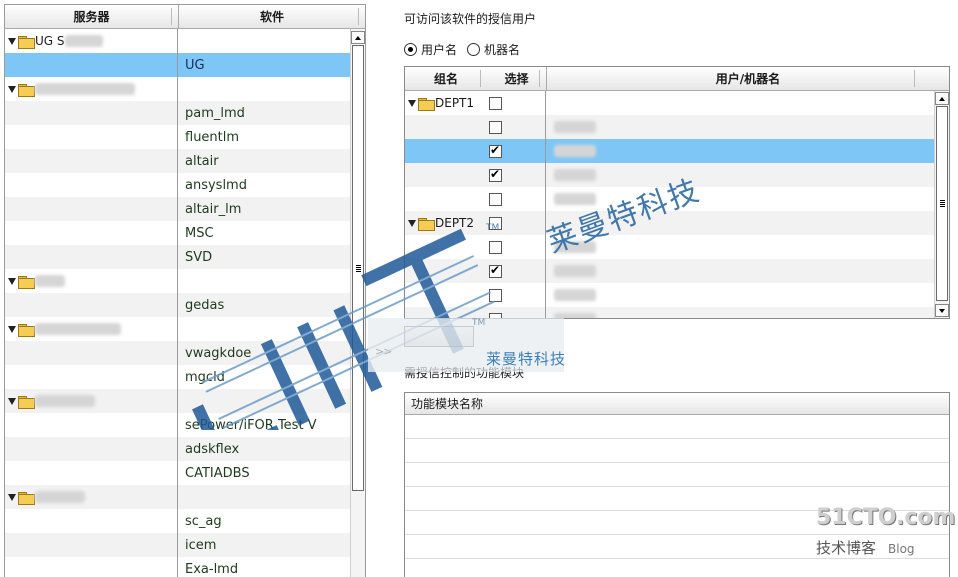 This screenshot has width=958, height=577. What do you see at coordinates (213, 209) in the screenshot?
I see `software-name: altair_lm` at bounding box center [213, 209].